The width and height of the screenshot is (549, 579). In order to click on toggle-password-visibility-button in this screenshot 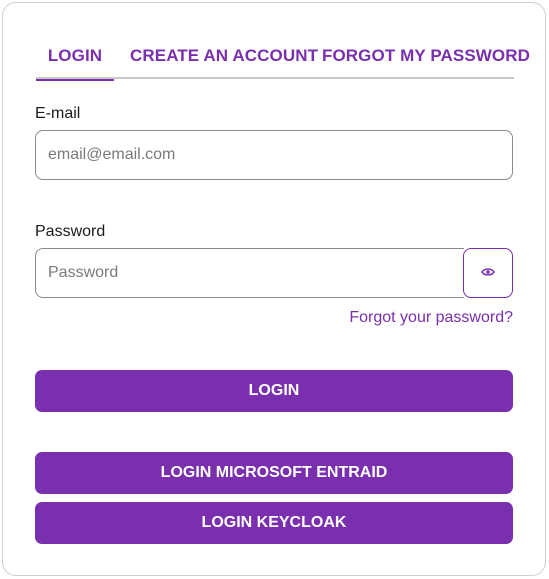, I will do `click(488, 273)`.